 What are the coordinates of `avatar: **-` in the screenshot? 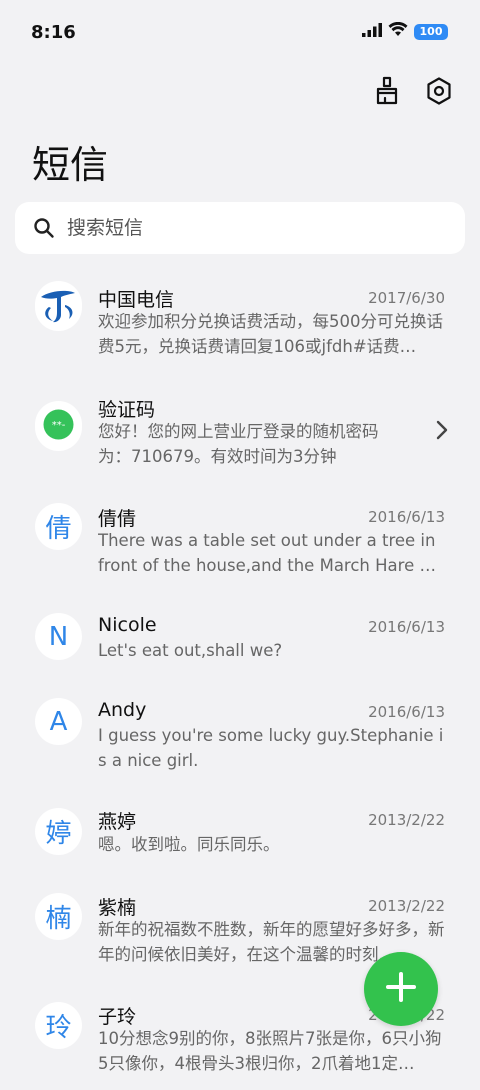 It's located at (58, 425).